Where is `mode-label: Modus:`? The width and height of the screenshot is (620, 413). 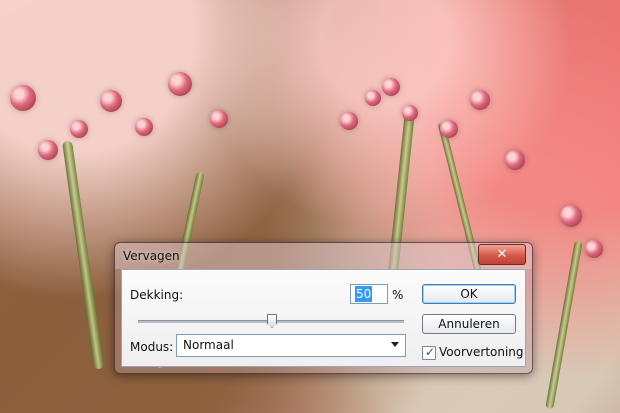 mode-label: Modus: is located at coordinates (152, 347).